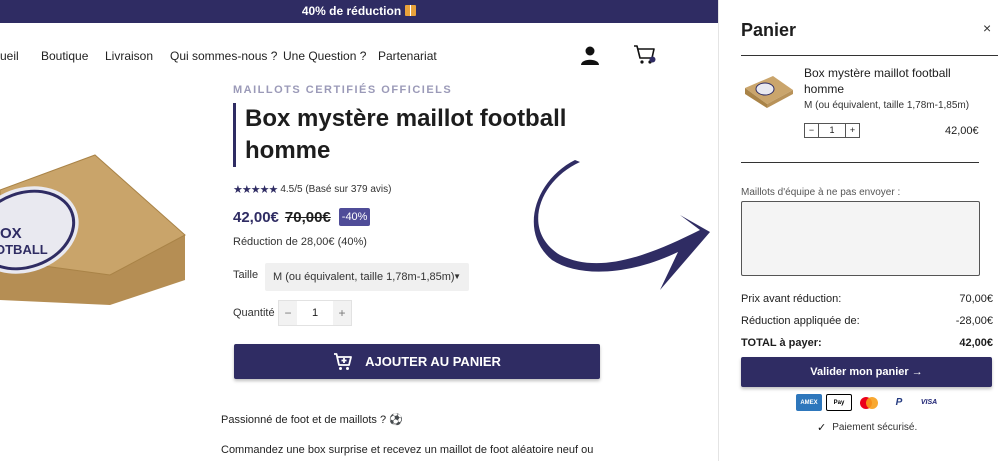  Describe the element at coordinates (343, 90) in the screenshot. I see `product-subtitle: MAILLOTS CERTIFIÉS OFFICIELS` at that location.